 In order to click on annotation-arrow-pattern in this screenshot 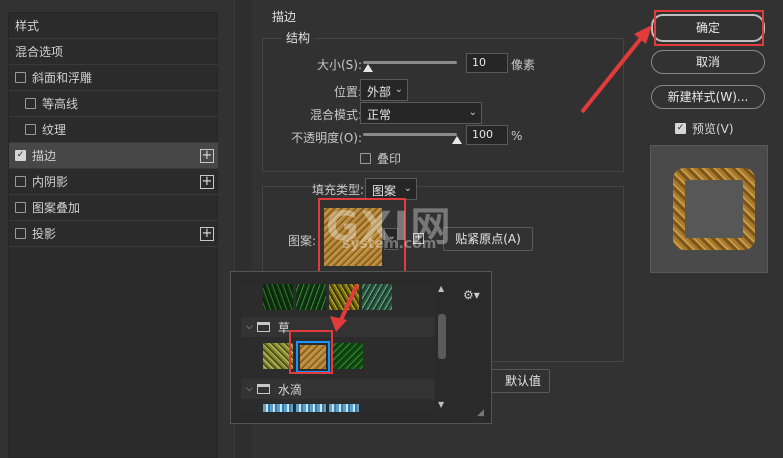, I will do `click(348, 303)`.